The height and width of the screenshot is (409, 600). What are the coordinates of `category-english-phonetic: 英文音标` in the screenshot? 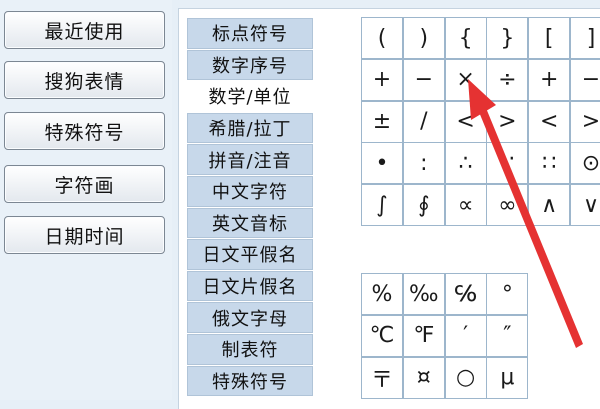 It's located at (250, 223).